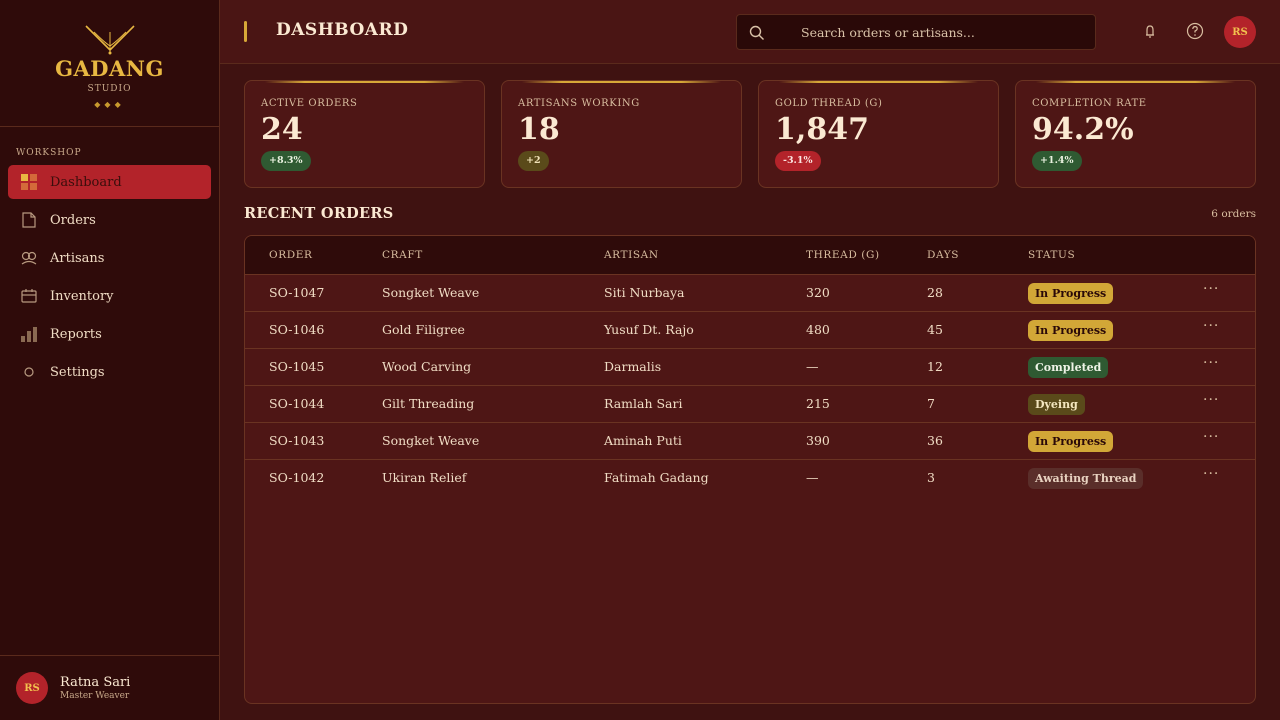  Describe the element at coordinates (931, 477) in the screenshot. I see `days: 3` at that location.